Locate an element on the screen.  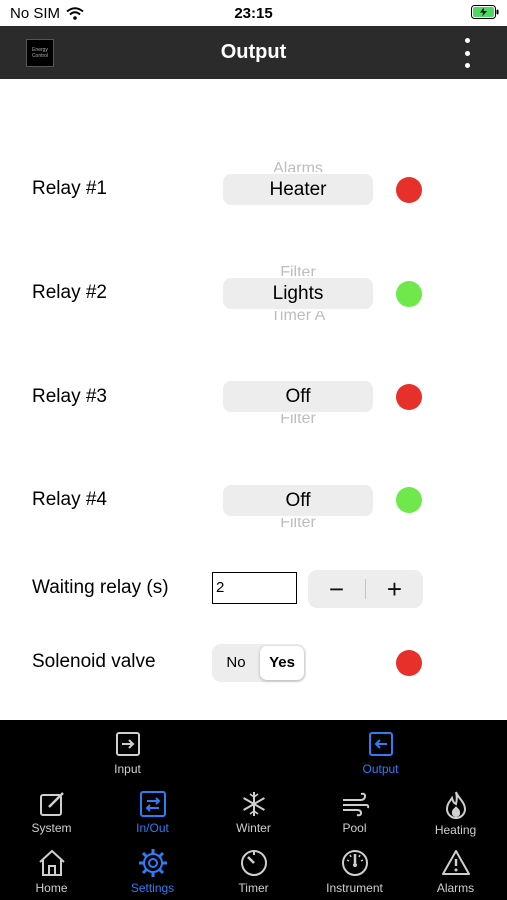
battery-charging-icon is located at coordinates (485, 12).